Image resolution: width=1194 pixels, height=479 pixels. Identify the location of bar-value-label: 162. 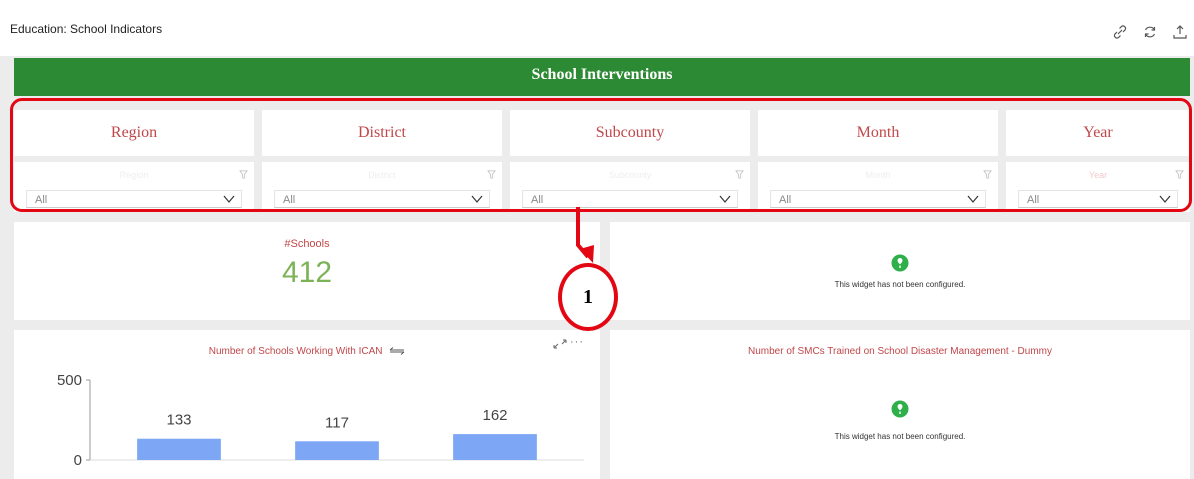
(494, 415).